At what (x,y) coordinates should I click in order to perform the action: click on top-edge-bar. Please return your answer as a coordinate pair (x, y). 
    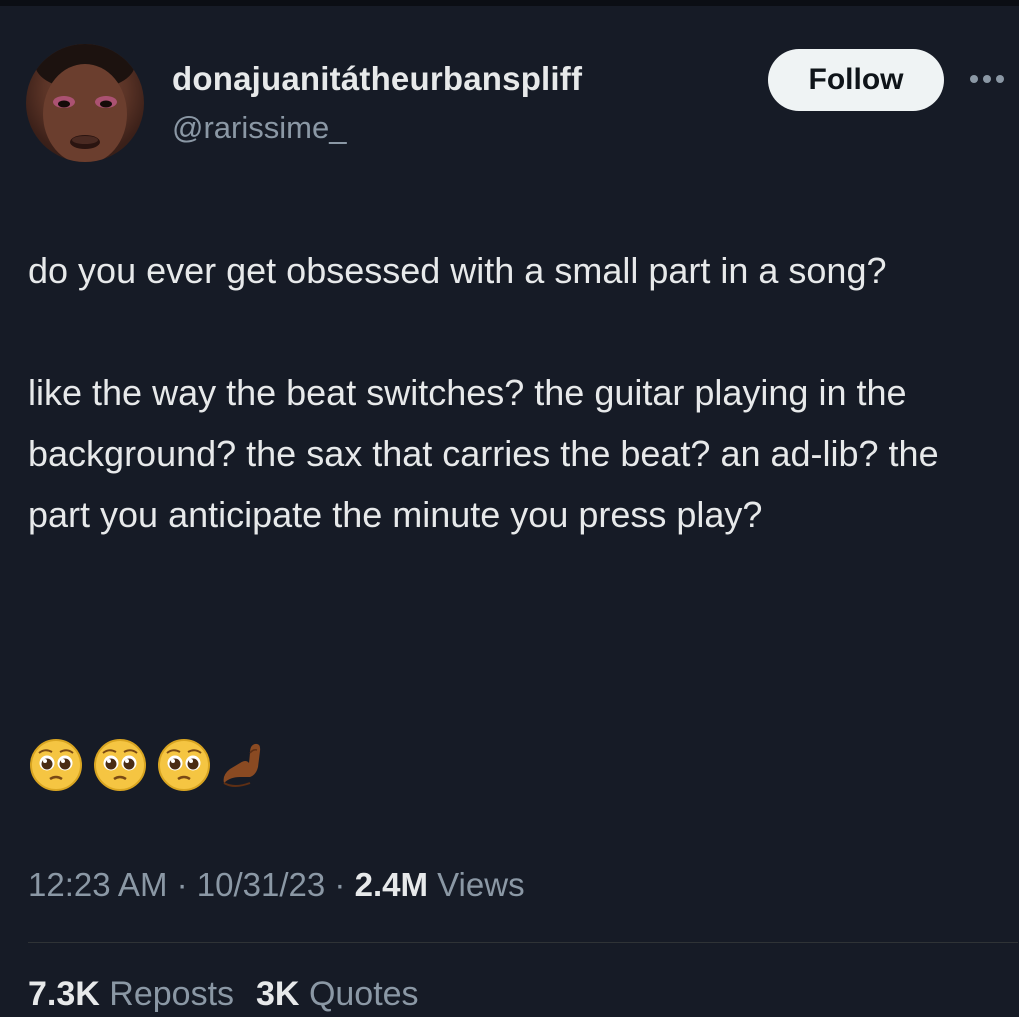
    Looking at the image, I should click on (509, 3).